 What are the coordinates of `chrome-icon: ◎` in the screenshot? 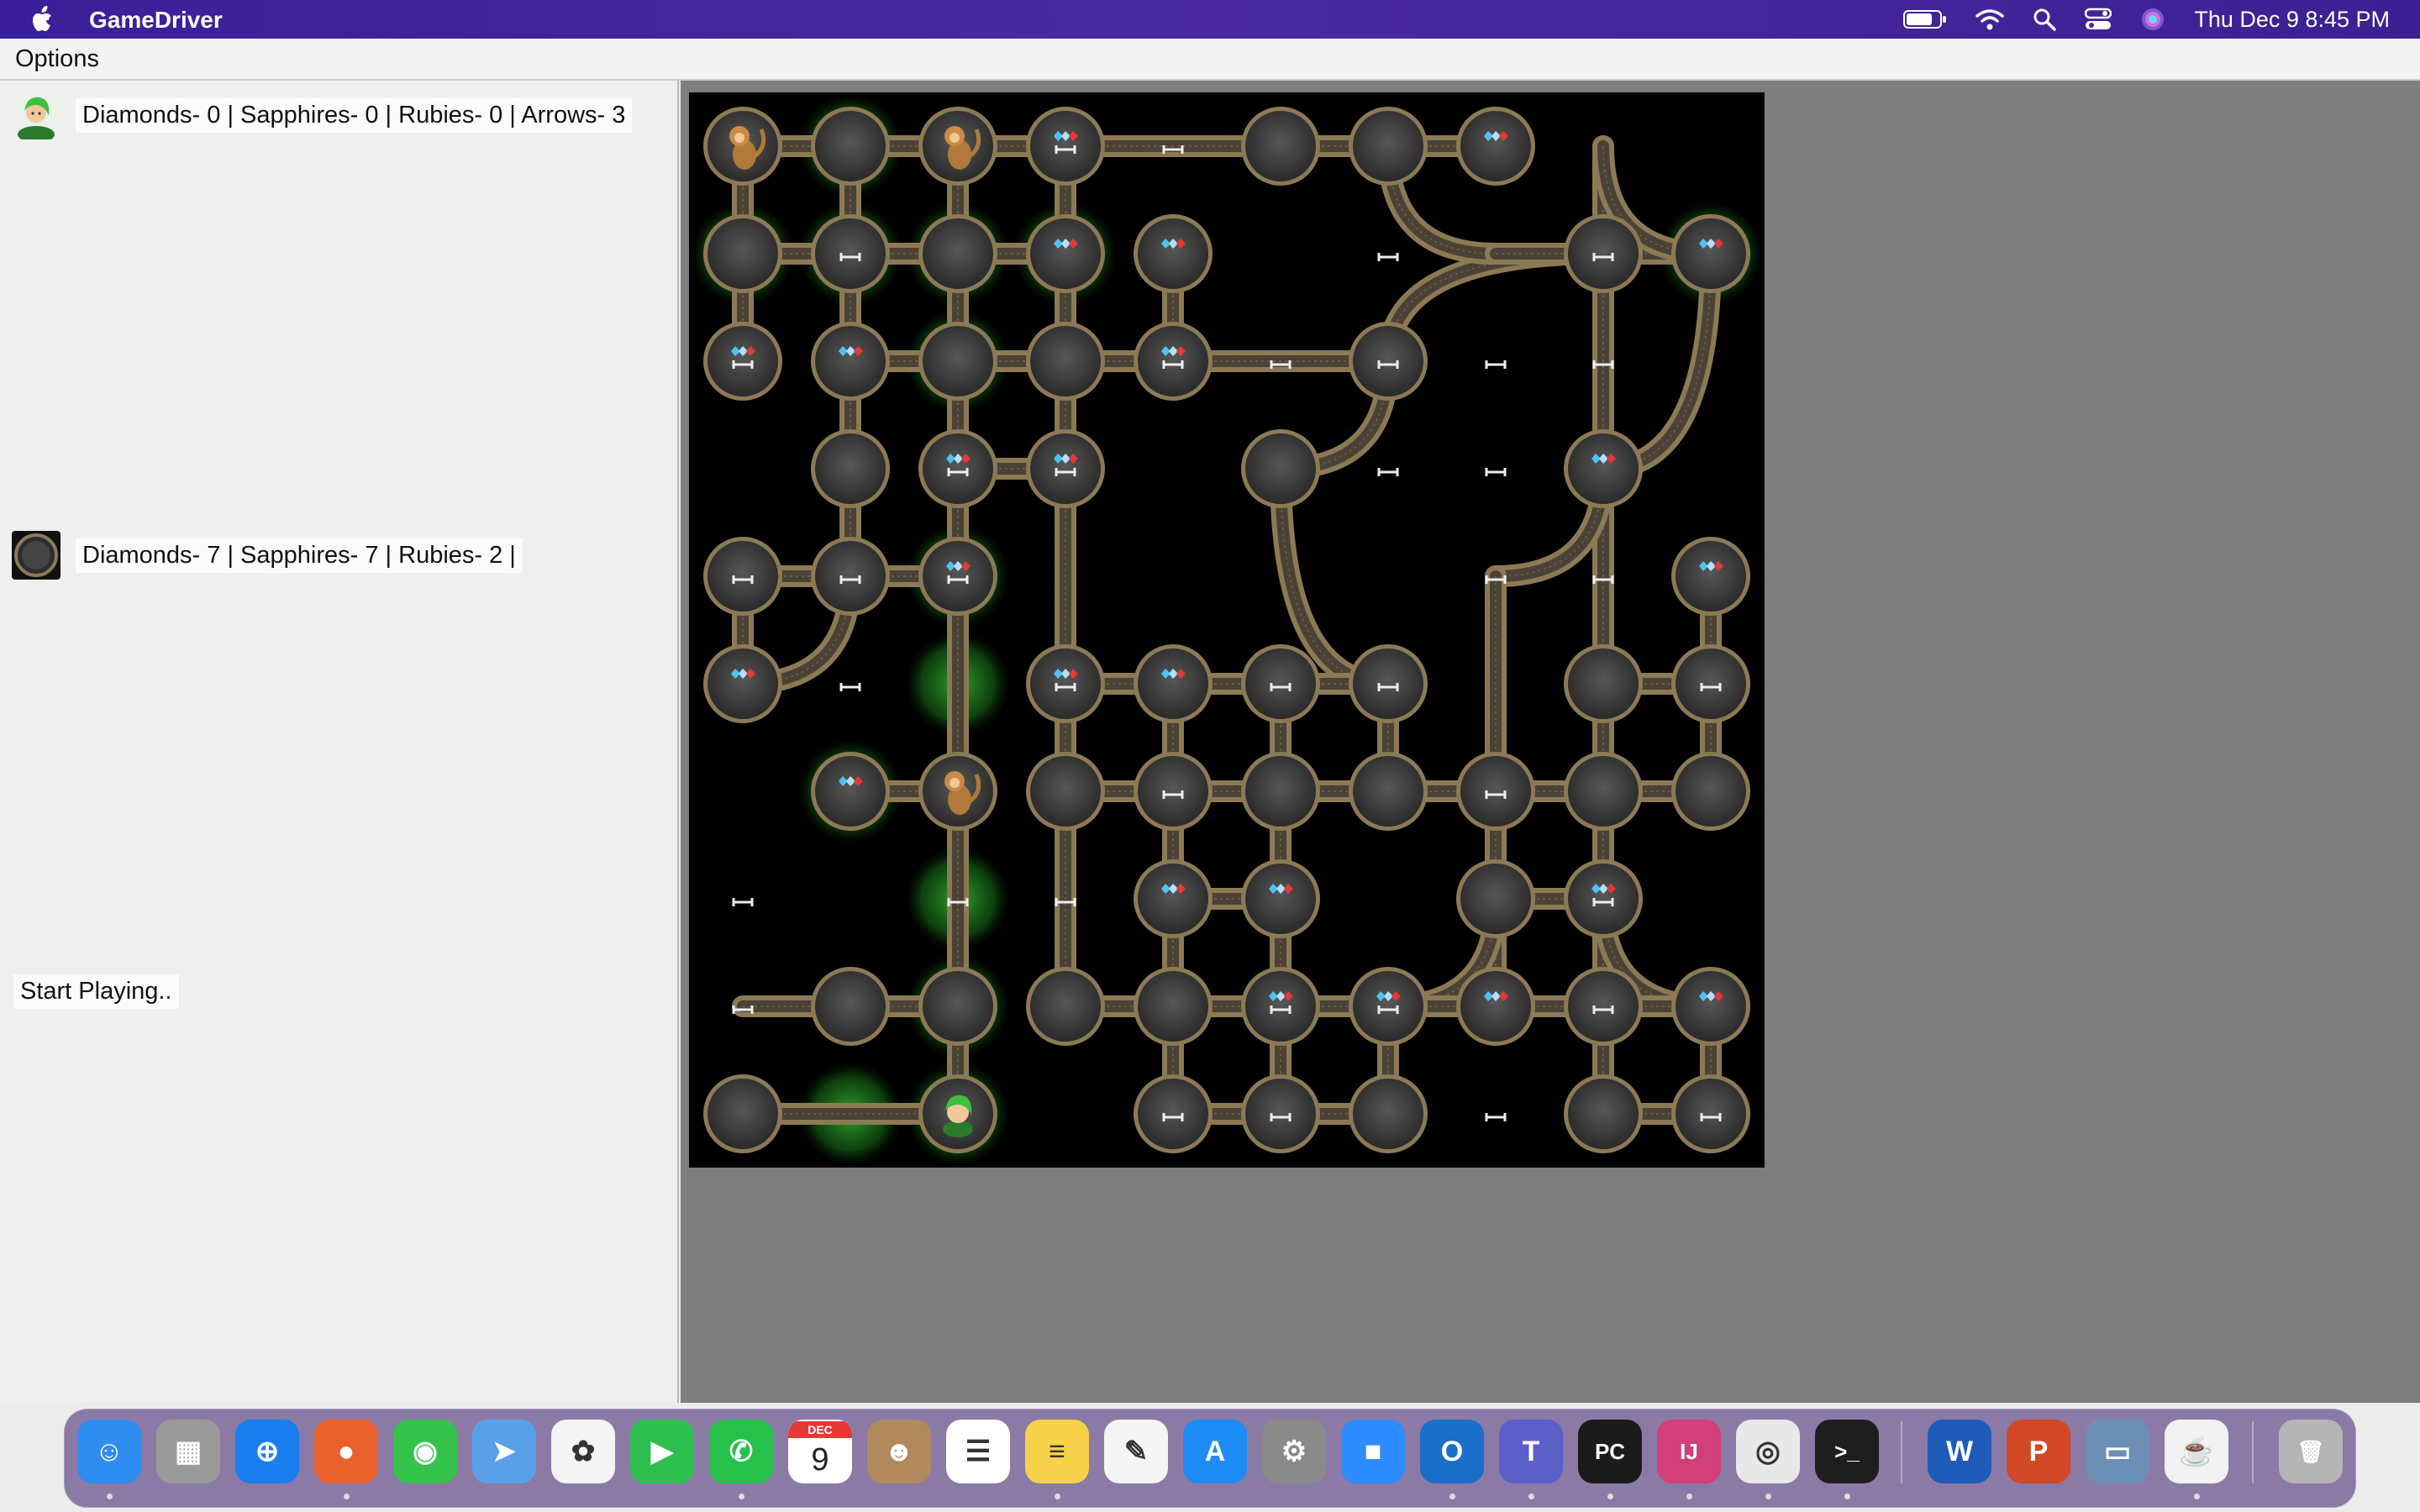 It's located at (1768, 1451).